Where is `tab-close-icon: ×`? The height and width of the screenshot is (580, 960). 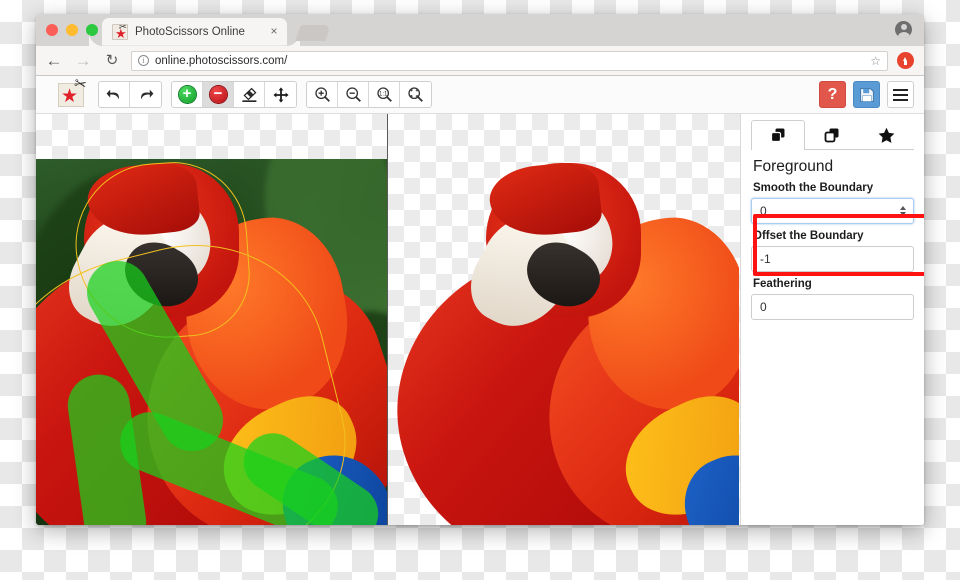 tab-close-icon: × is located at coordinates (274, 32).